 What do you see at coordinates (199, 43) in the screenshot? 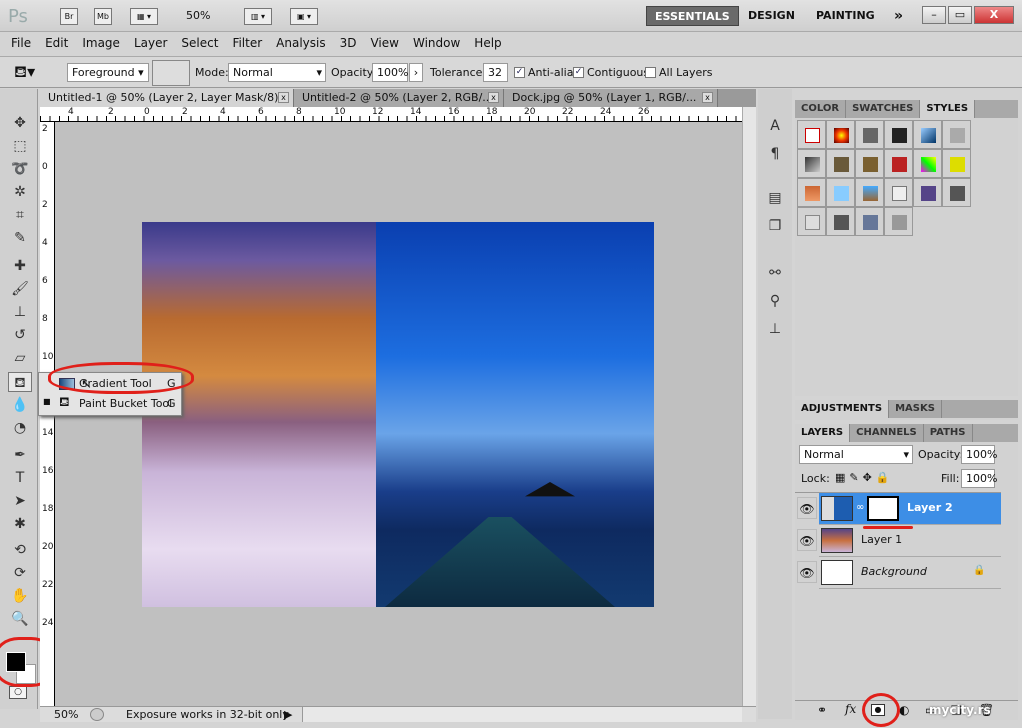
I see `menu-select: Select` at bounding box center [199, 43].